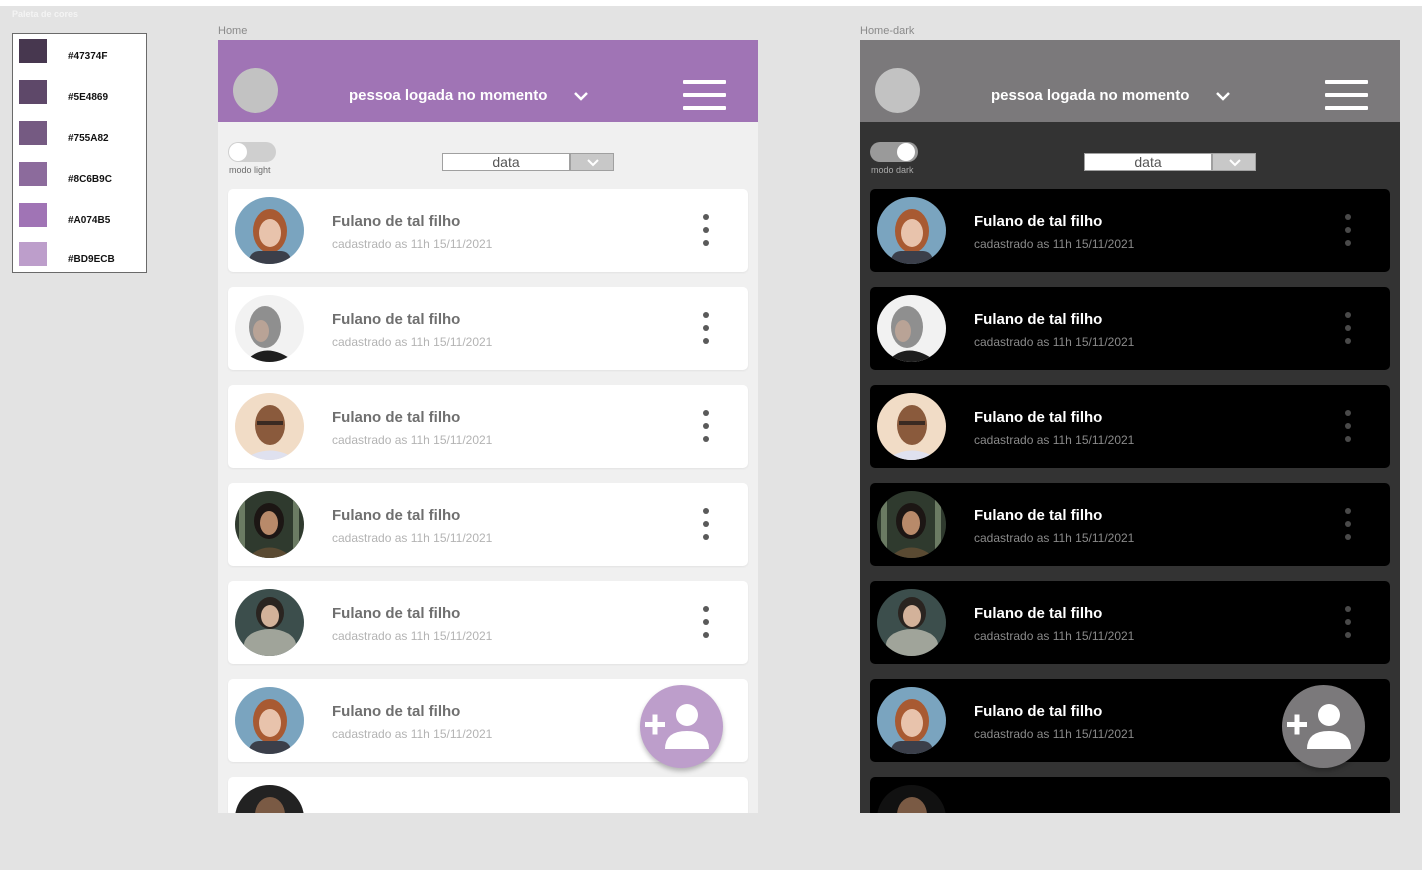 The image size is (1422, 870). I want to click on color-code: #755A82, so click(88, 138).